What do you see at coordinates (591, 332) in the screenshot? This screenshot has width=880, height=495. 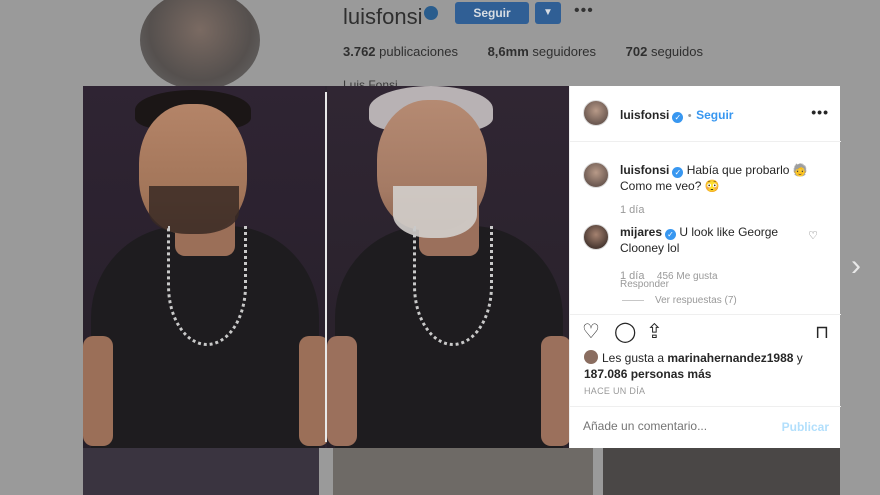 I see `like-heart-icon: ♡` at bounding box center [591, 332].